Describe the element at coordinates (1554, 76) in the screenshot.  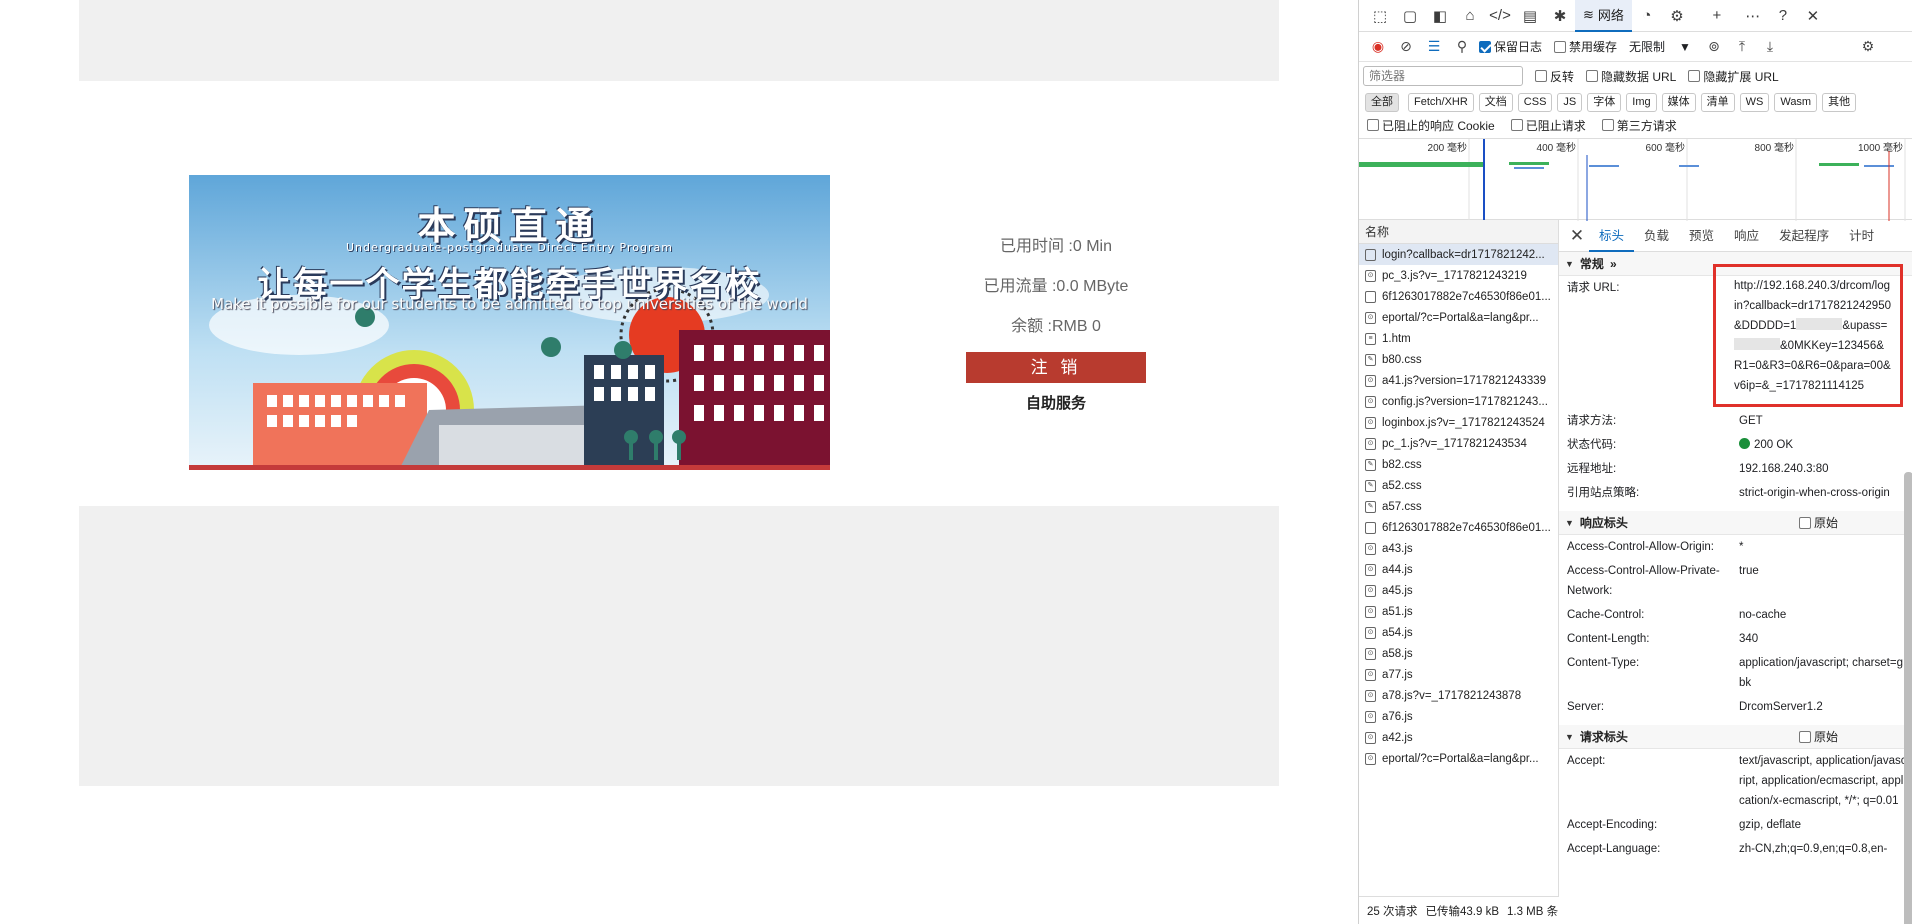
I see `invert-checkbox: 反转` at that location.